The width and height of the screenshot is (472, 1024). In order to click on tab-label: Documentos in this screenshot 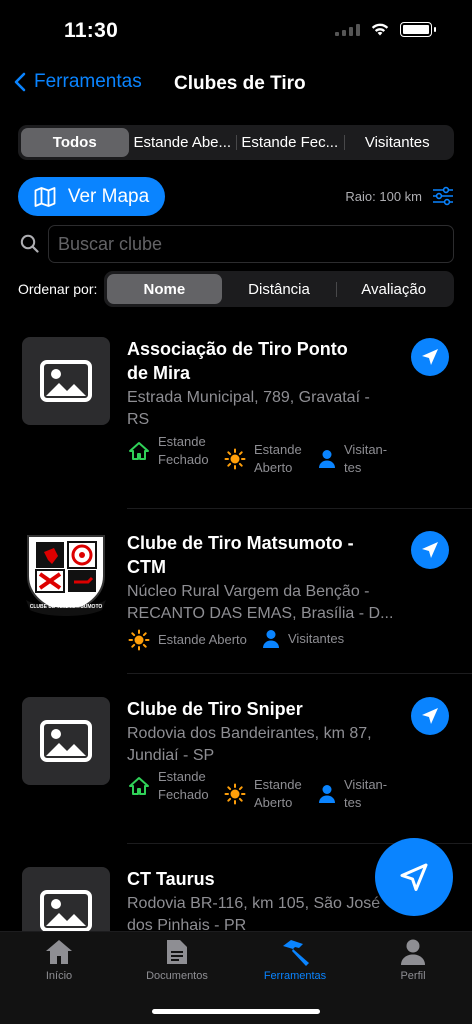, I will do `click(177, 976)`.